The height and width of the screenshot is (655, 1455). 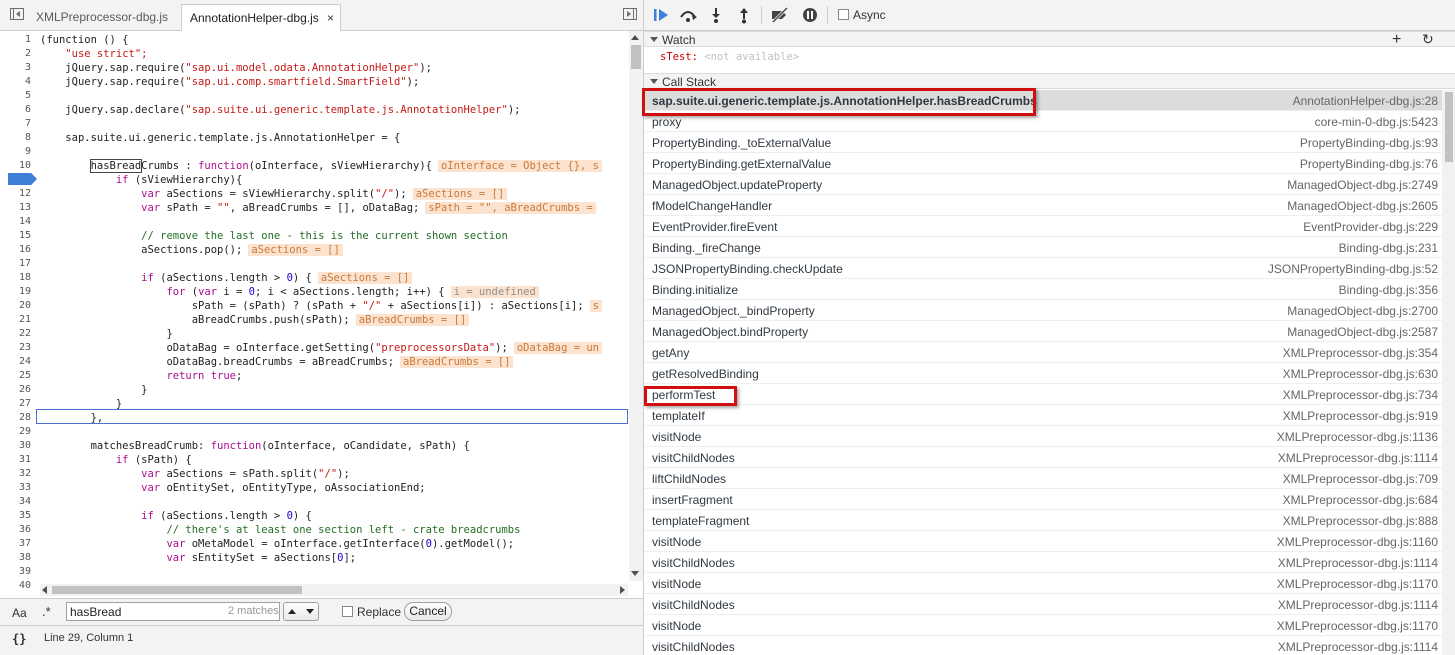 What do you see at coordinates (716, 15) in the screenshot?
I see `step-into-icon` at bounding box center [716, 15].